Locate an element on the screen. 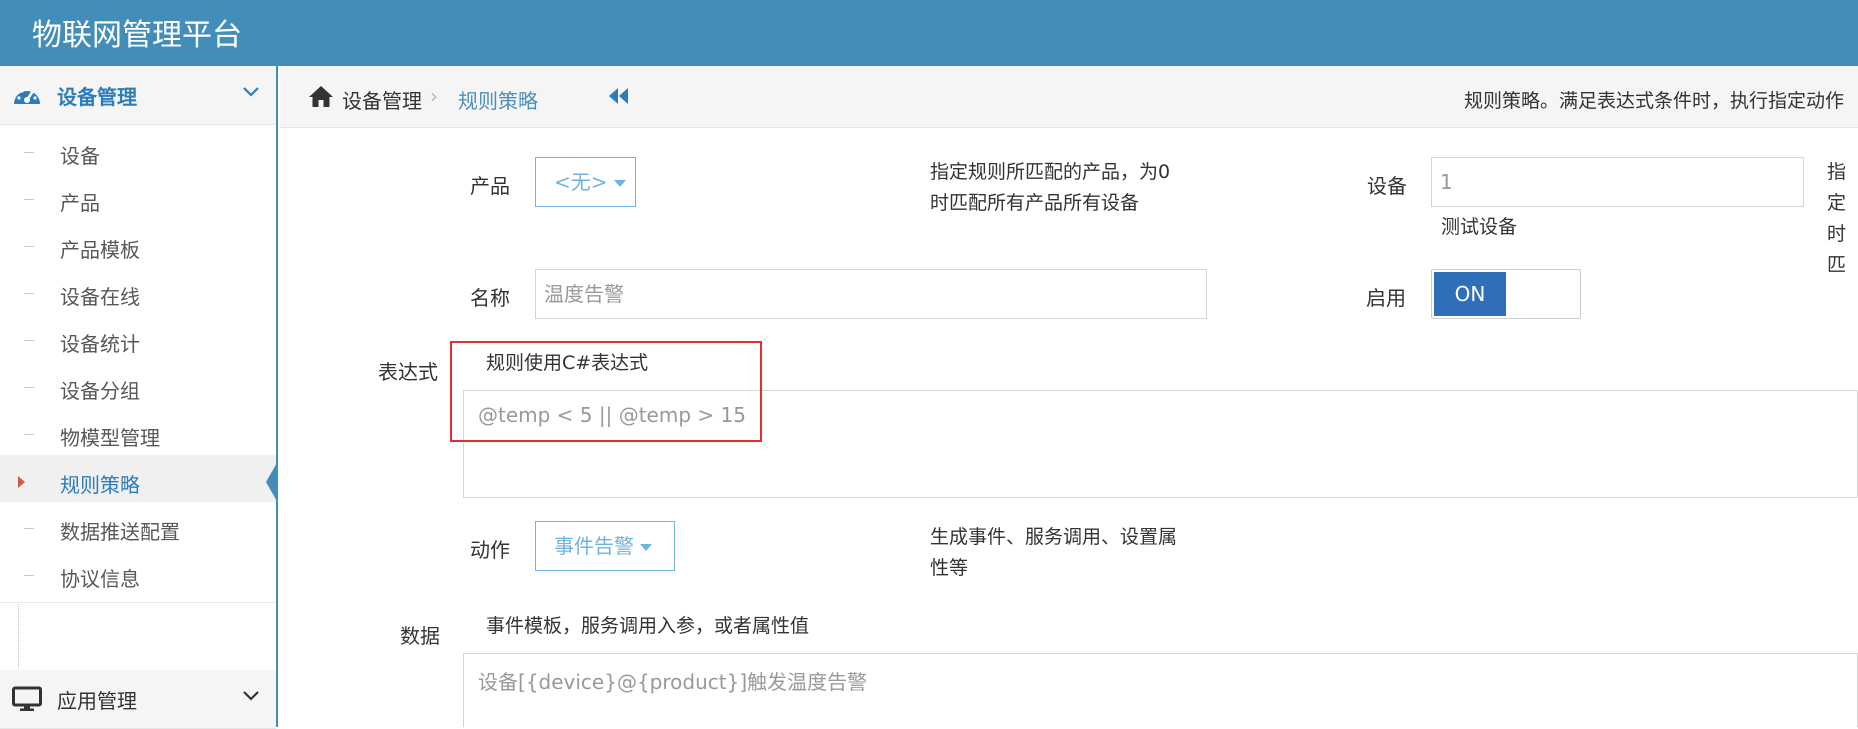 The image size is (1858, 729). sidebar-item-device-group: 设备分组 is located at coordinates (138, 388).